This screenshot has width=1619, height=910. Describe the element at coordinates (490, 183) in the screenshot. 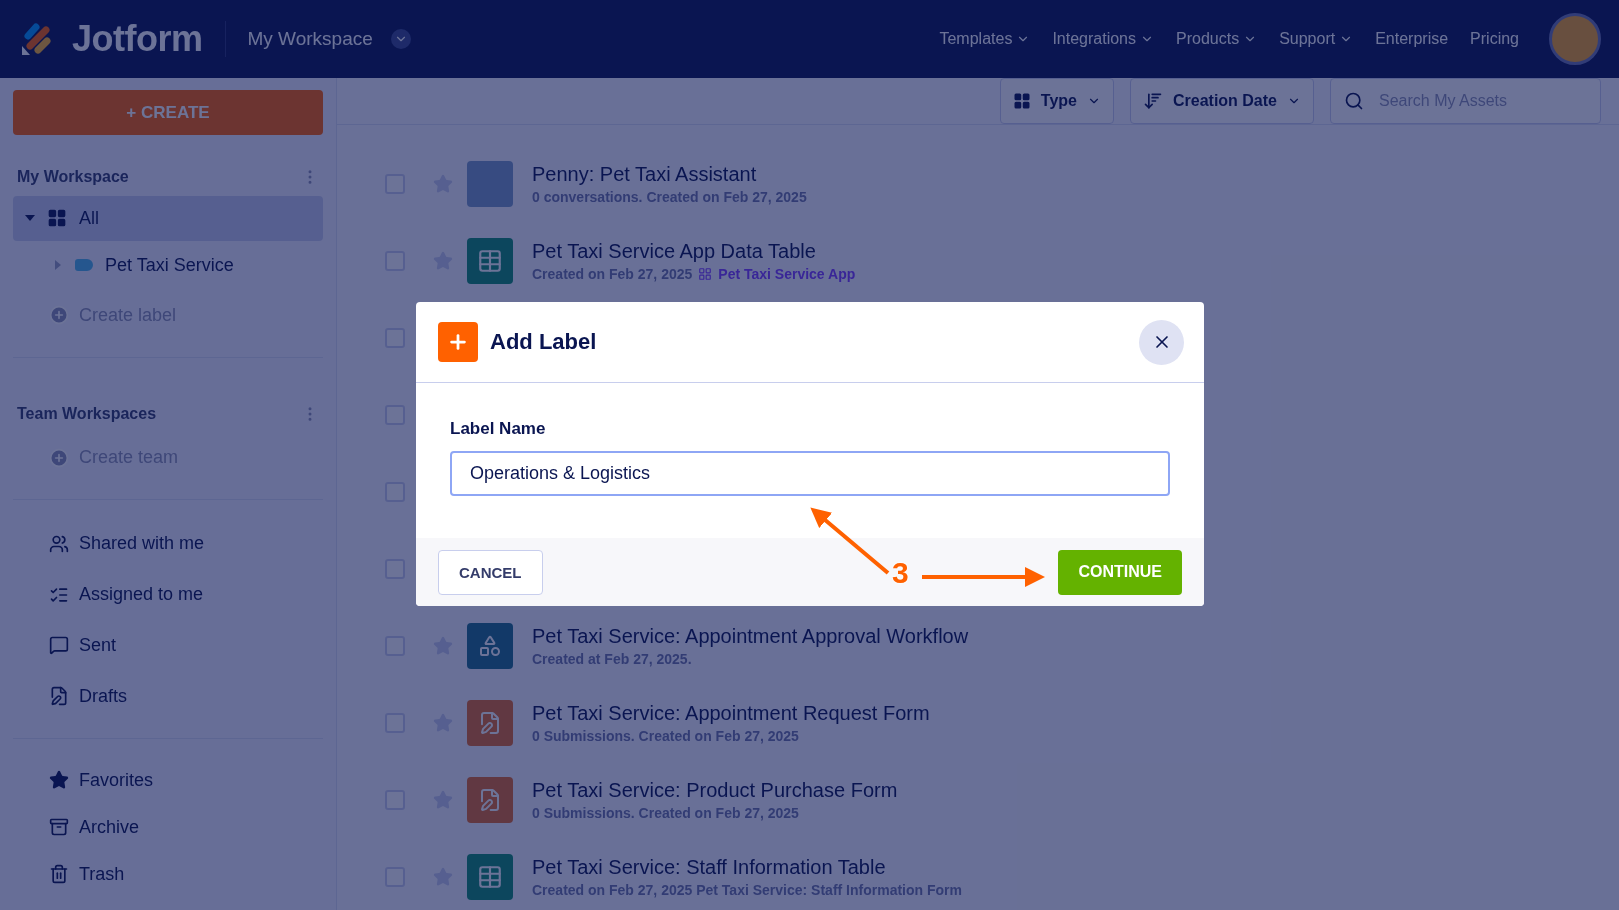

I see `photo-placeholder` at that location.